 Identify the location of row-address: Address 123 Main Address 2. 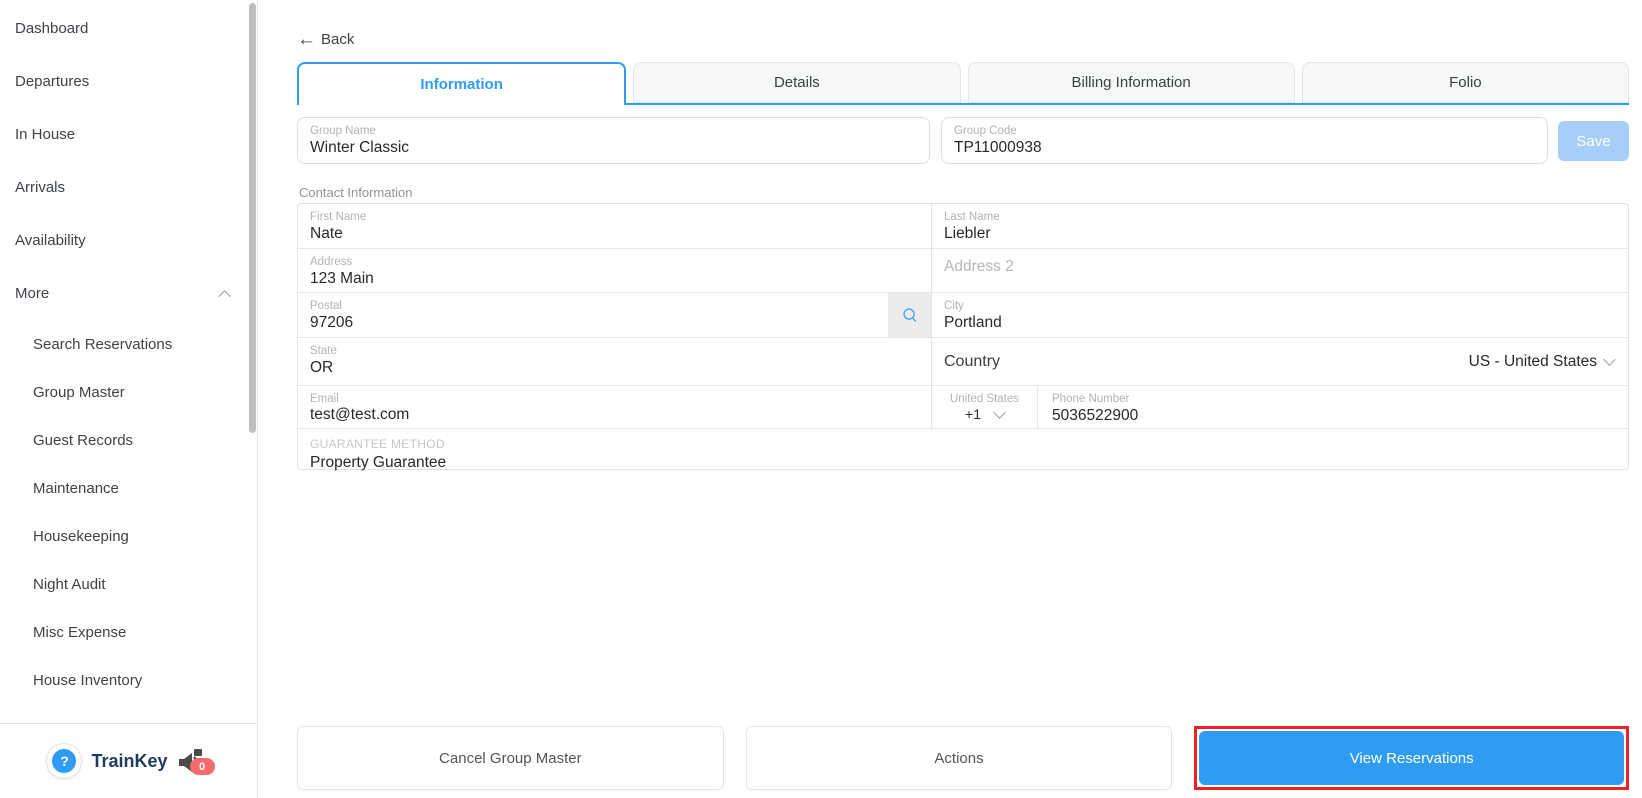
(963, 271).